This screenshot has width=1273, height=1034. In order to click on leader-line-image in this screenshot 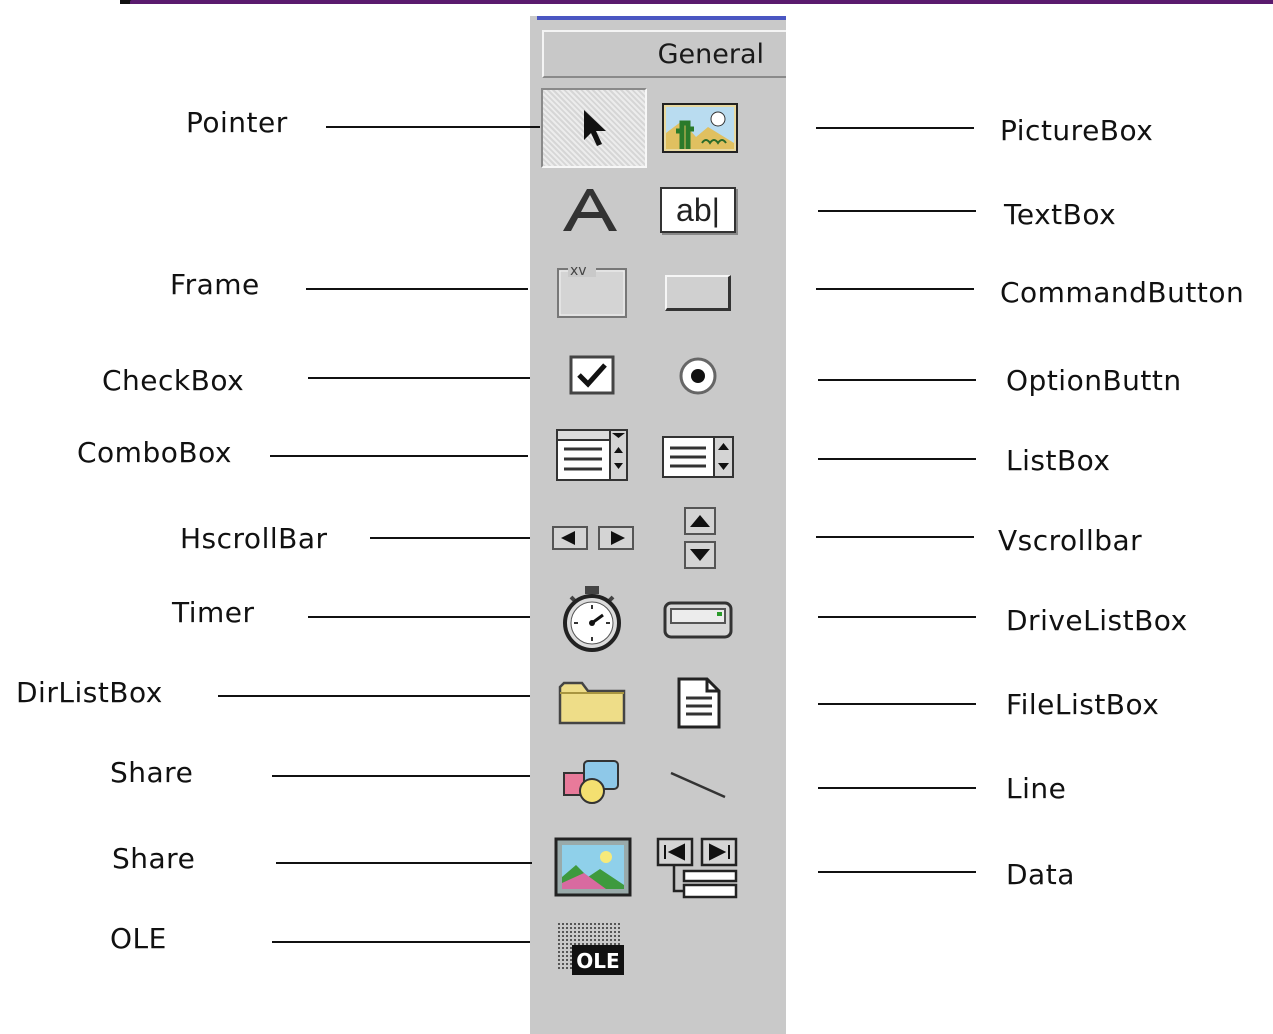, I will do `click(404, 863)`.